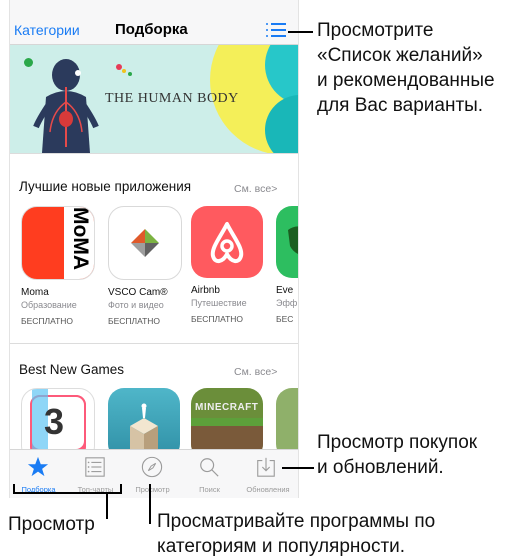 The image size is (517, 560). I want to click on wishlist-icon, so click(276, 30).